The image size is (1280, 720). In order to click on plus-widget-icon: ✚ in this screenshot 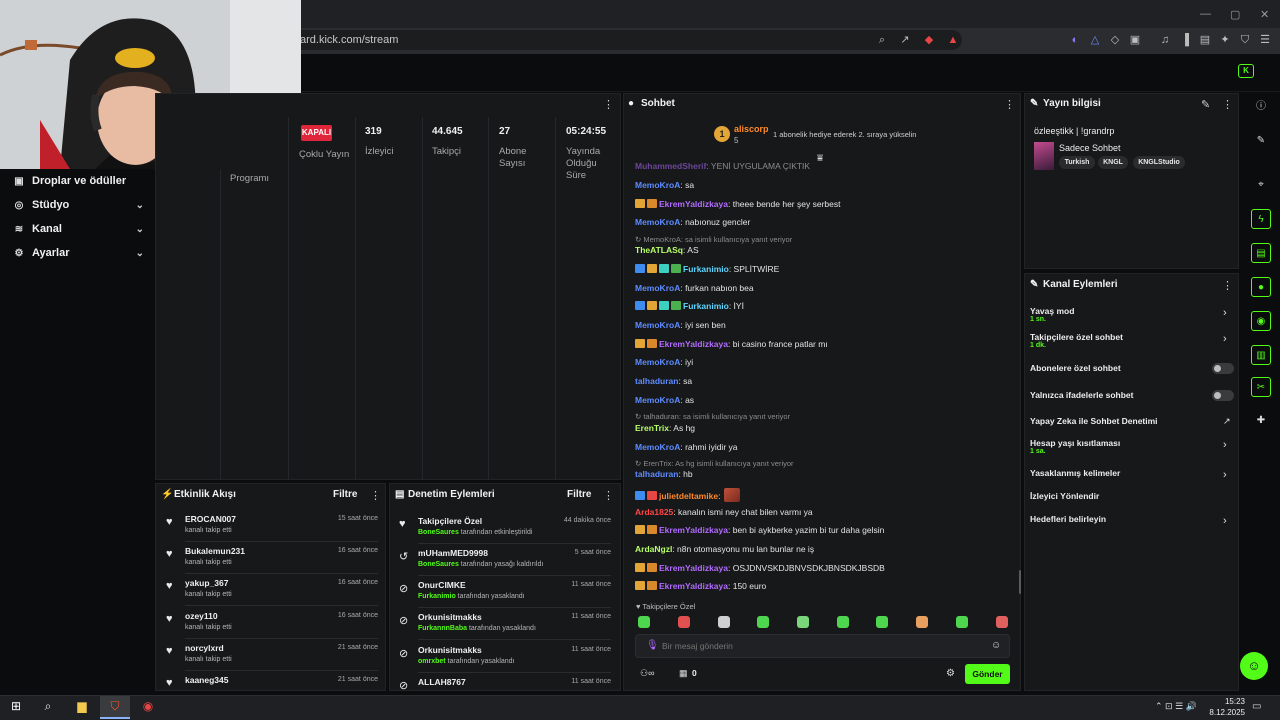, I will do `click(1261, 421)`.